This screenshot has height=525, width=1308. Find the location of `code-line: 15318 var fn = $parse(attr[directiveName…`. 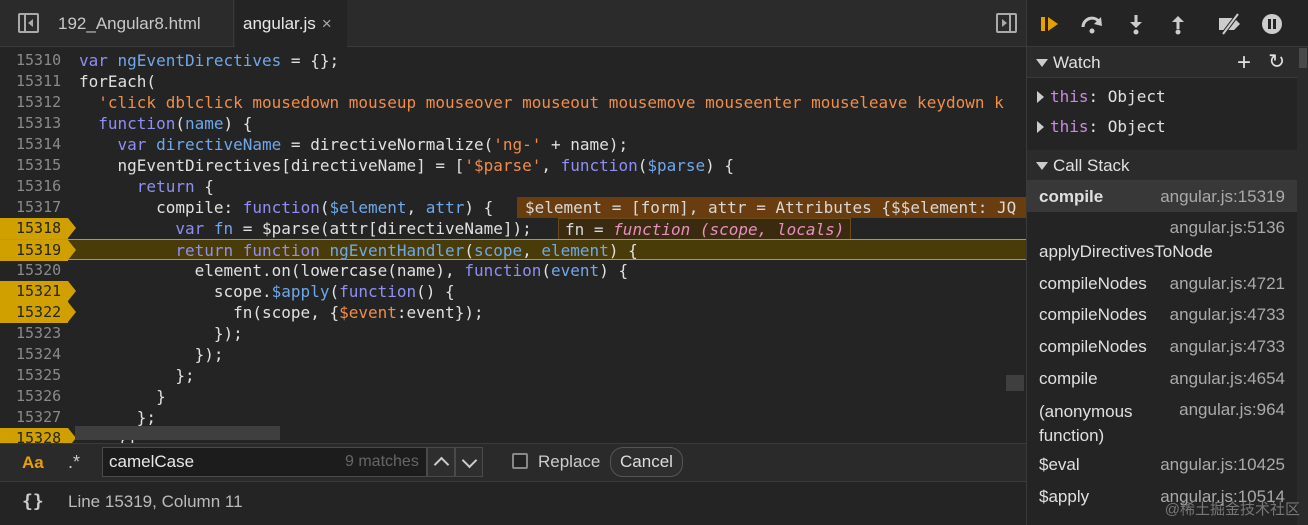

code-line: 15318 var fn = $parse(attr[directiveName… is located at coordinates (513, 229).